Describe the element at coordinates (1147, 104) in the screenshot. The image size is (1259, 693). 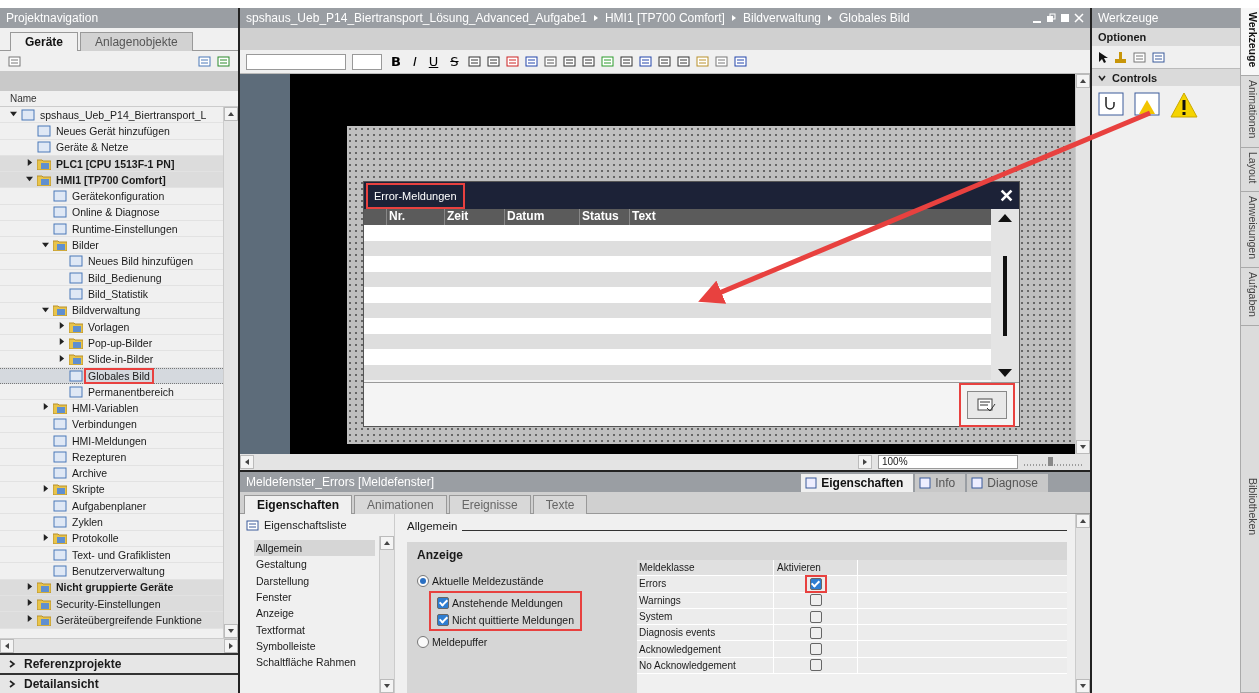
I see `alarm-view-icon` at that location.